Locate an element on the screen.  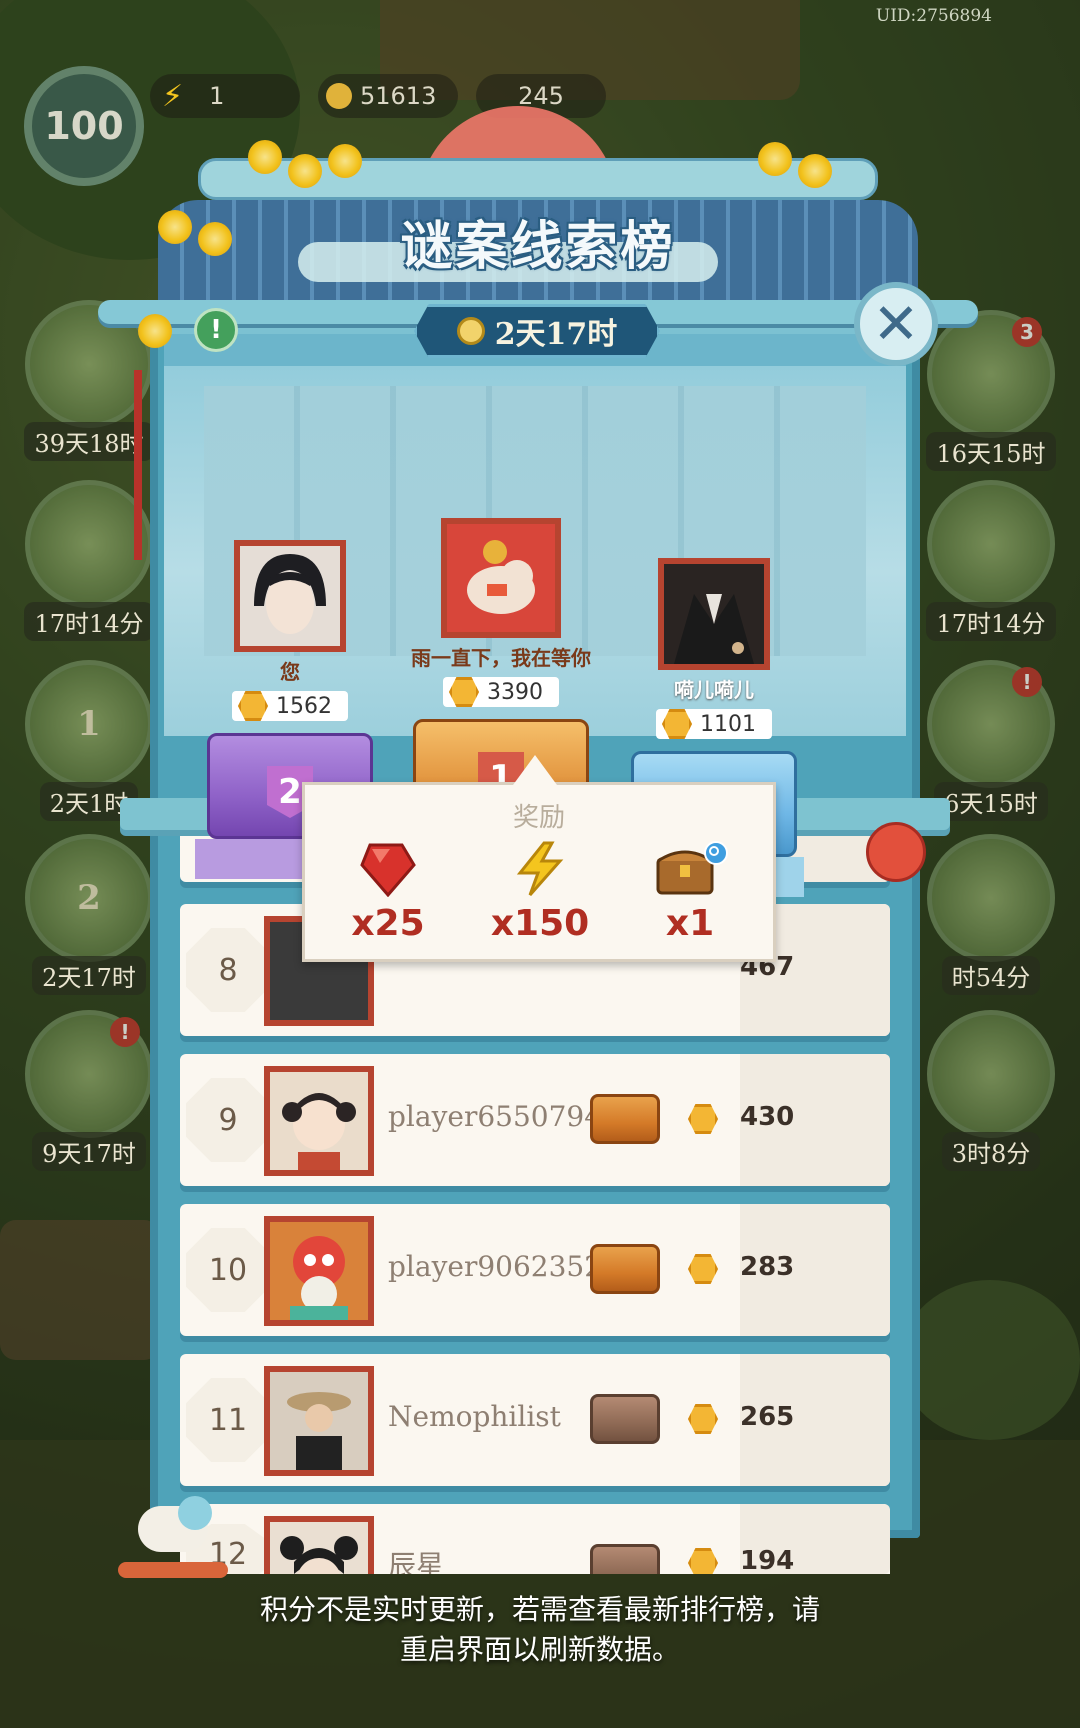
reward-item: x1 is located at coordinates (690, 892).